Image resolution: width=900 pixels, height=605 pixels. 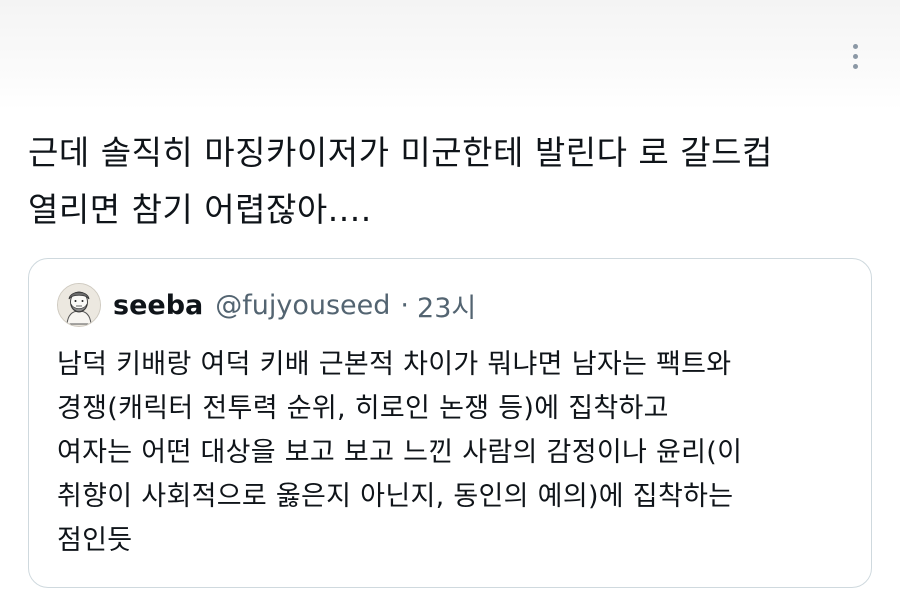 I want to click on quoted-timestamp: 23시, so click(x=446, y=305).